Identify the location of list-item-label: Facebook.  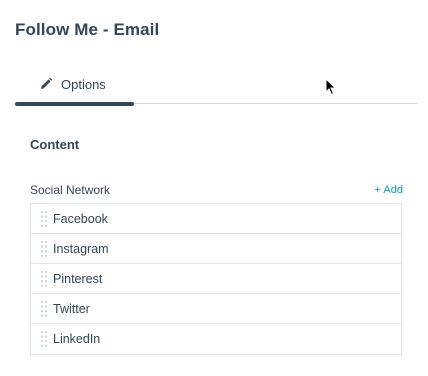
(80, 218).